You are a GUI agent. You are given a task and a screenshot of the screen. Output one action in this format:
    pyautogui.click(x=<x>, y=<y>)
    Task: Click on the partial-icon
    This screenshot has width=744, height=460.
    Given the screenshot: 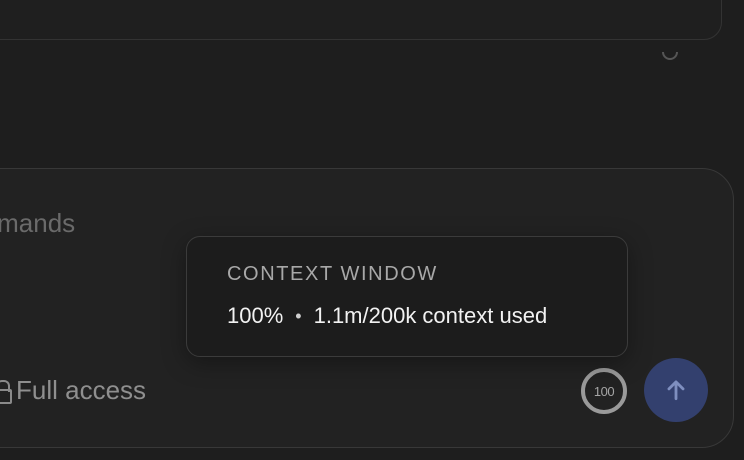 What is the action you would take?
    pyautogui.click(x=672, y=59)
    